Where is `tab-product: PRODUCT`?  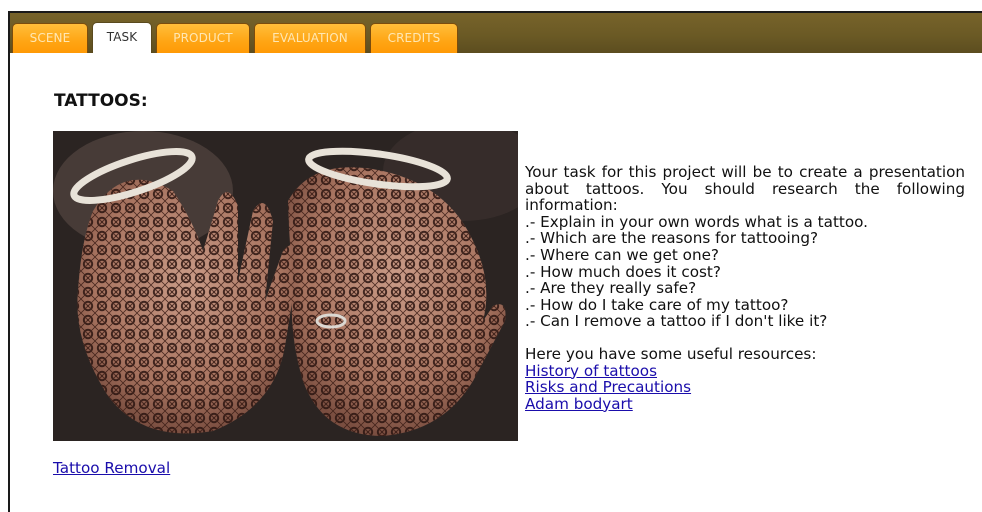
tab-product: PRODUCT is located at coordinates (203, 38).